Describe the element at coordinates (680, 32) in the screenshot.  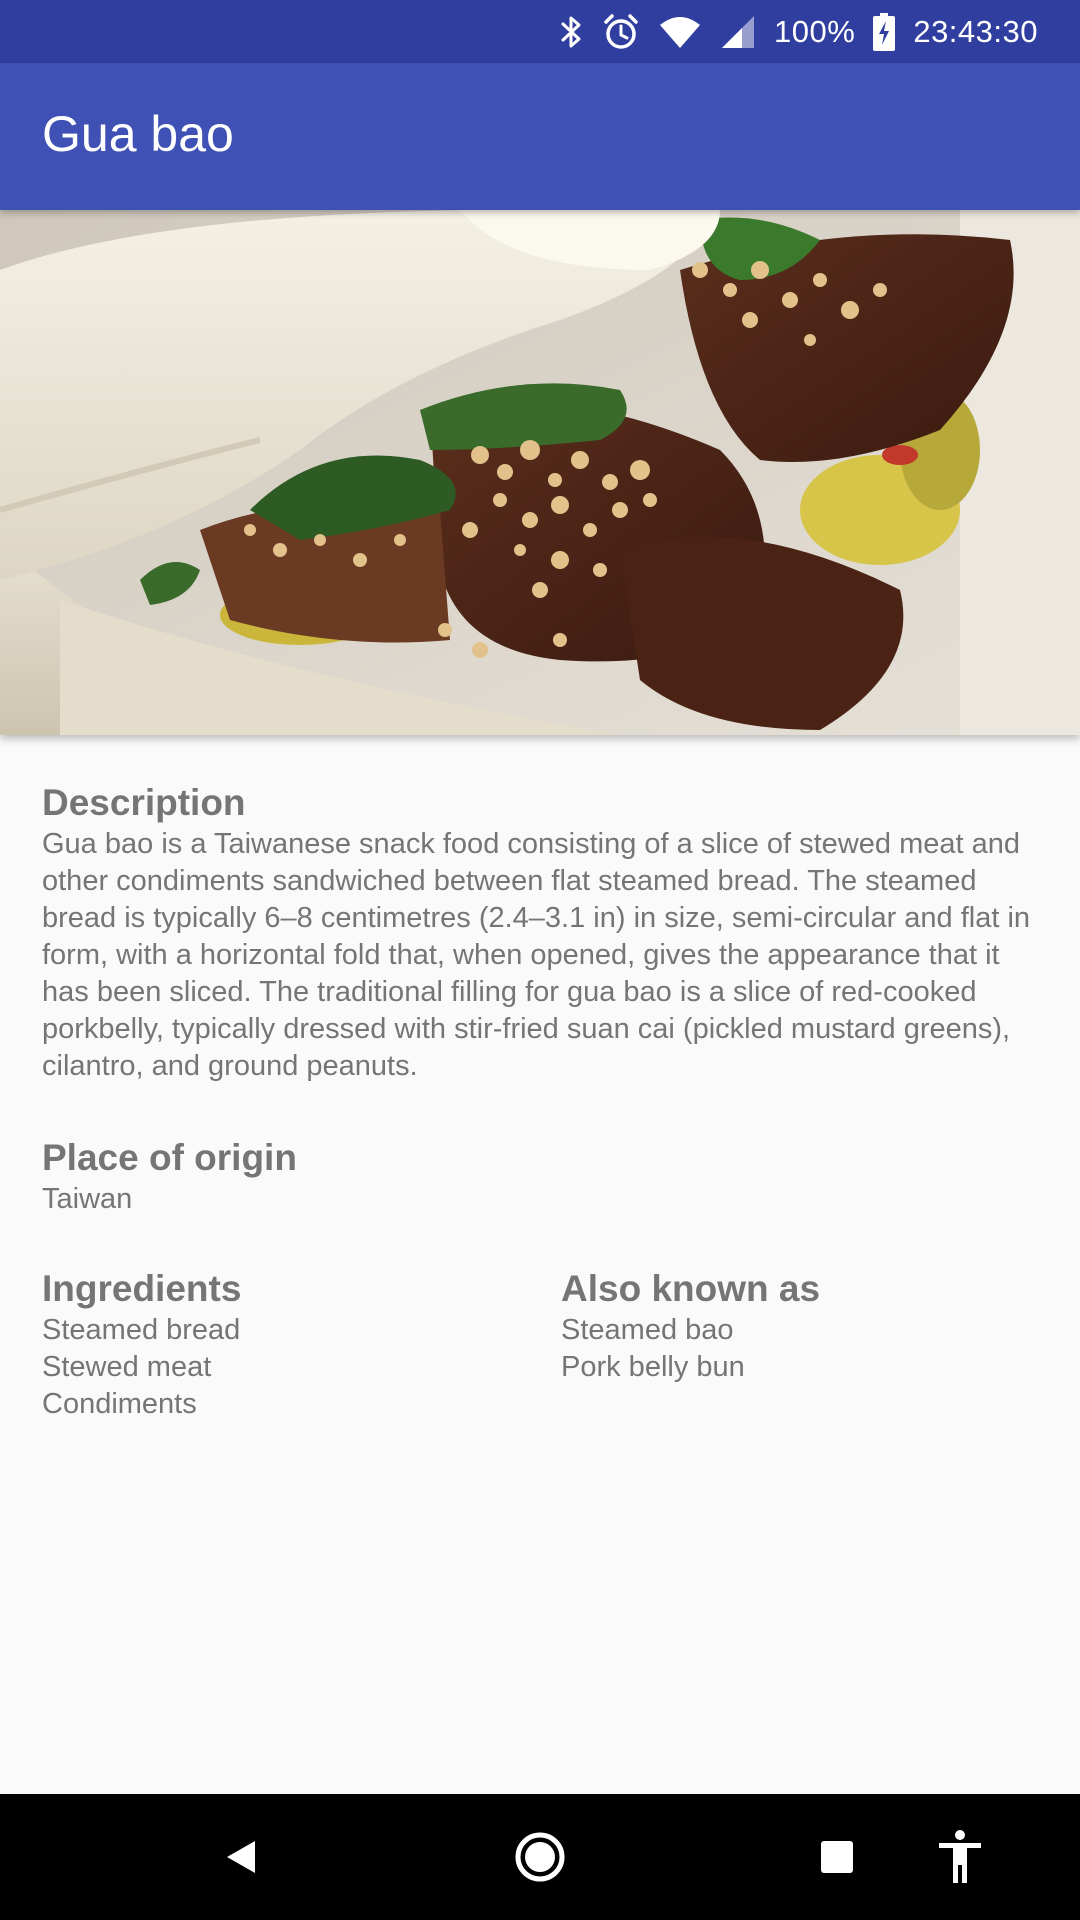
I see `wifi-icon` at that location.